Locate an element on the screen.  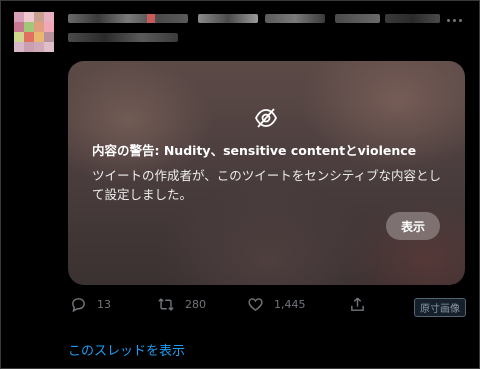
eye-slash-icon is located at coordinates (266, 118).